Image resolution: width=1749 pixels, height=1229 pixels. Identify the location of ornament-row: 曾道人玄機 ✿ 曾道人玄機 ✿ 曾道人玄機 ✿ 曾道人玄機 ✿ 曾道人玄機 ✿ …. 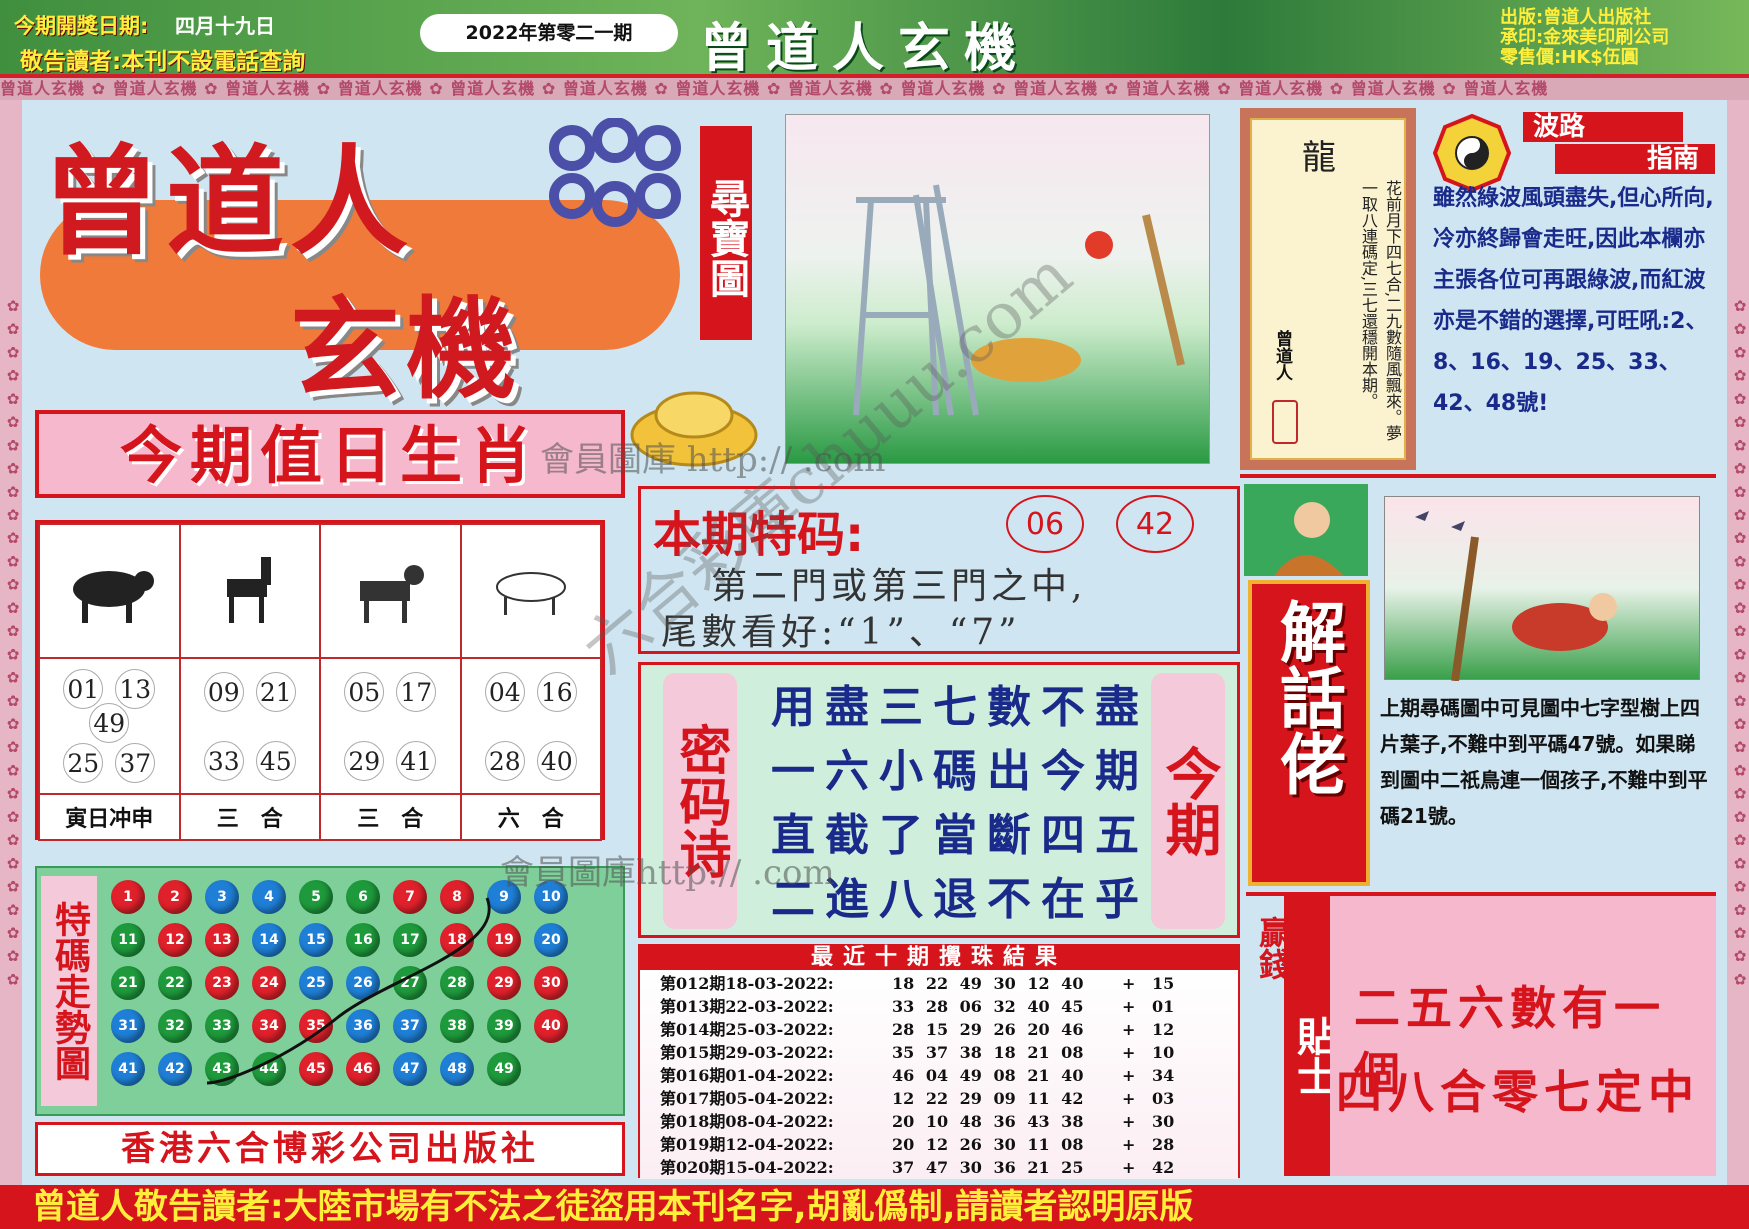
(874, 89).